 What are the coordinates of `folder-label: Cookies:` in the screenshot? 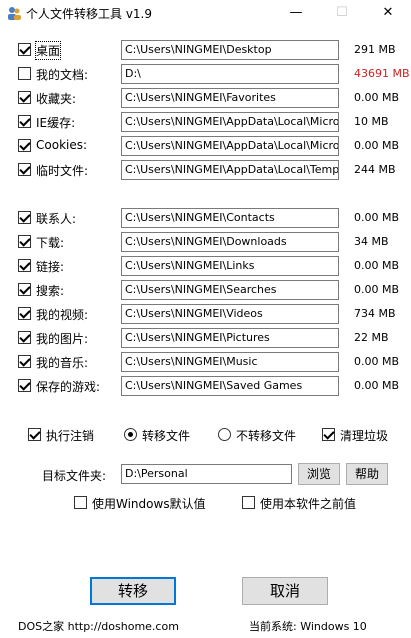 It's located at (62, 145).